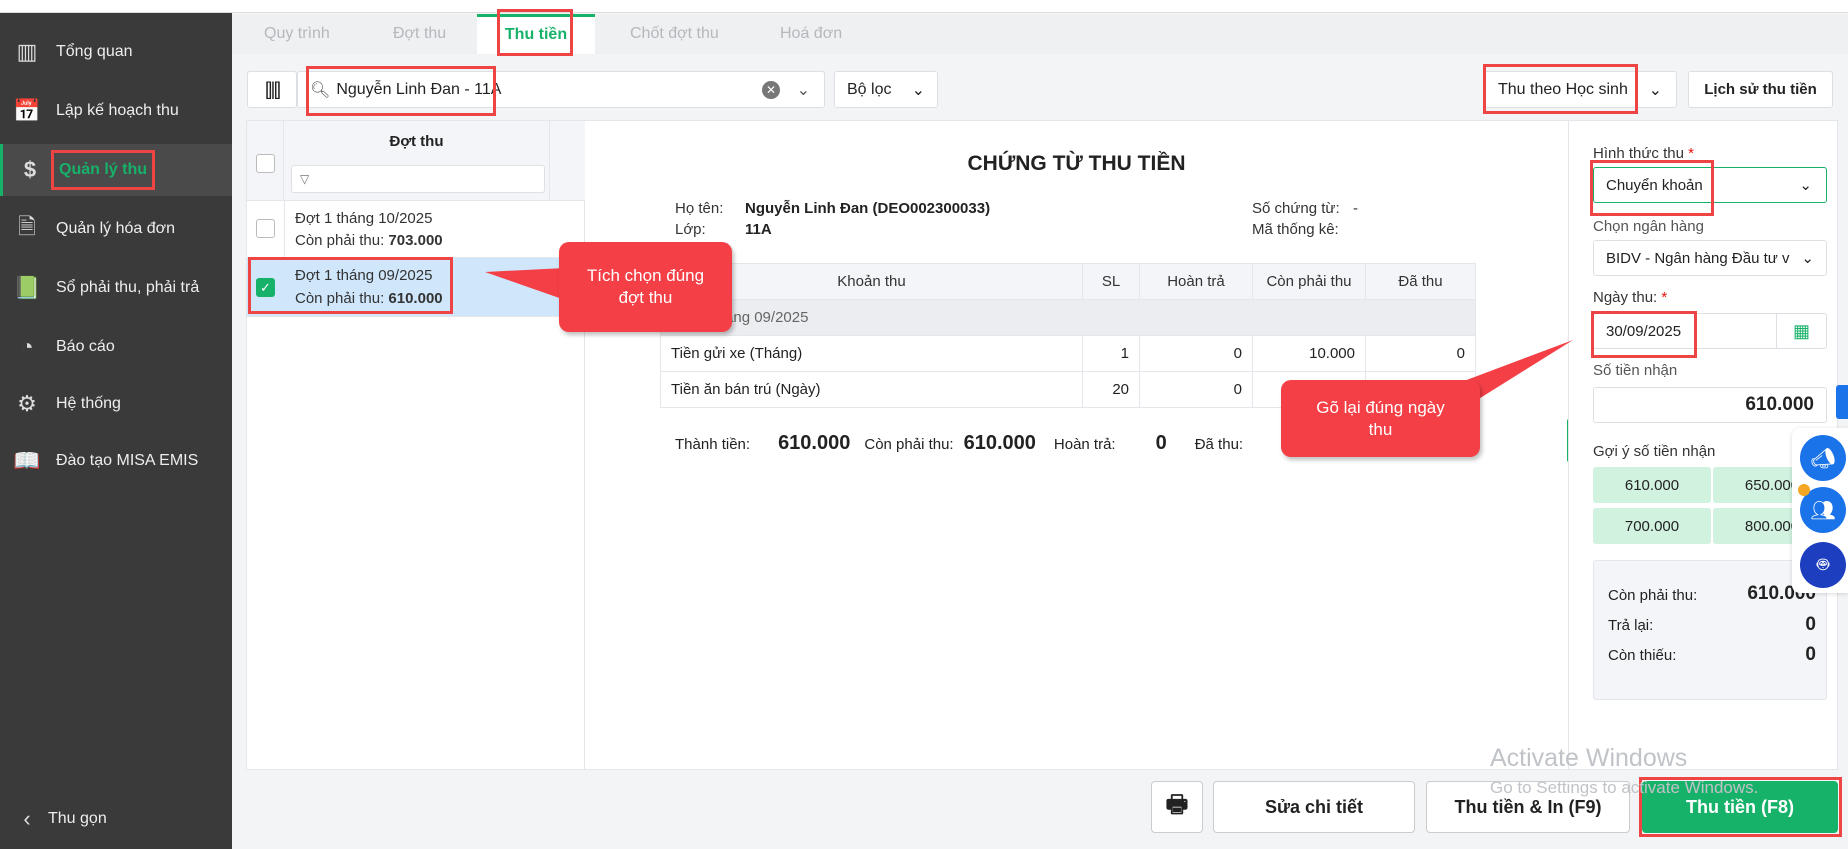 This screenshot has width=1848, height=849. I want to click on filter-dropdown: Bộ lọc ⌄, so click(886, 89).